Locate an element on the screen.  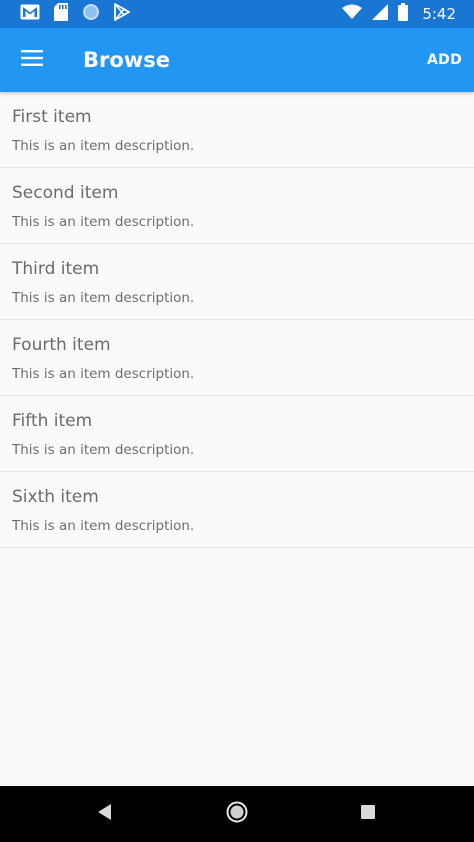
list-item: First item This is an item description. is located at coordinates (237, 130).